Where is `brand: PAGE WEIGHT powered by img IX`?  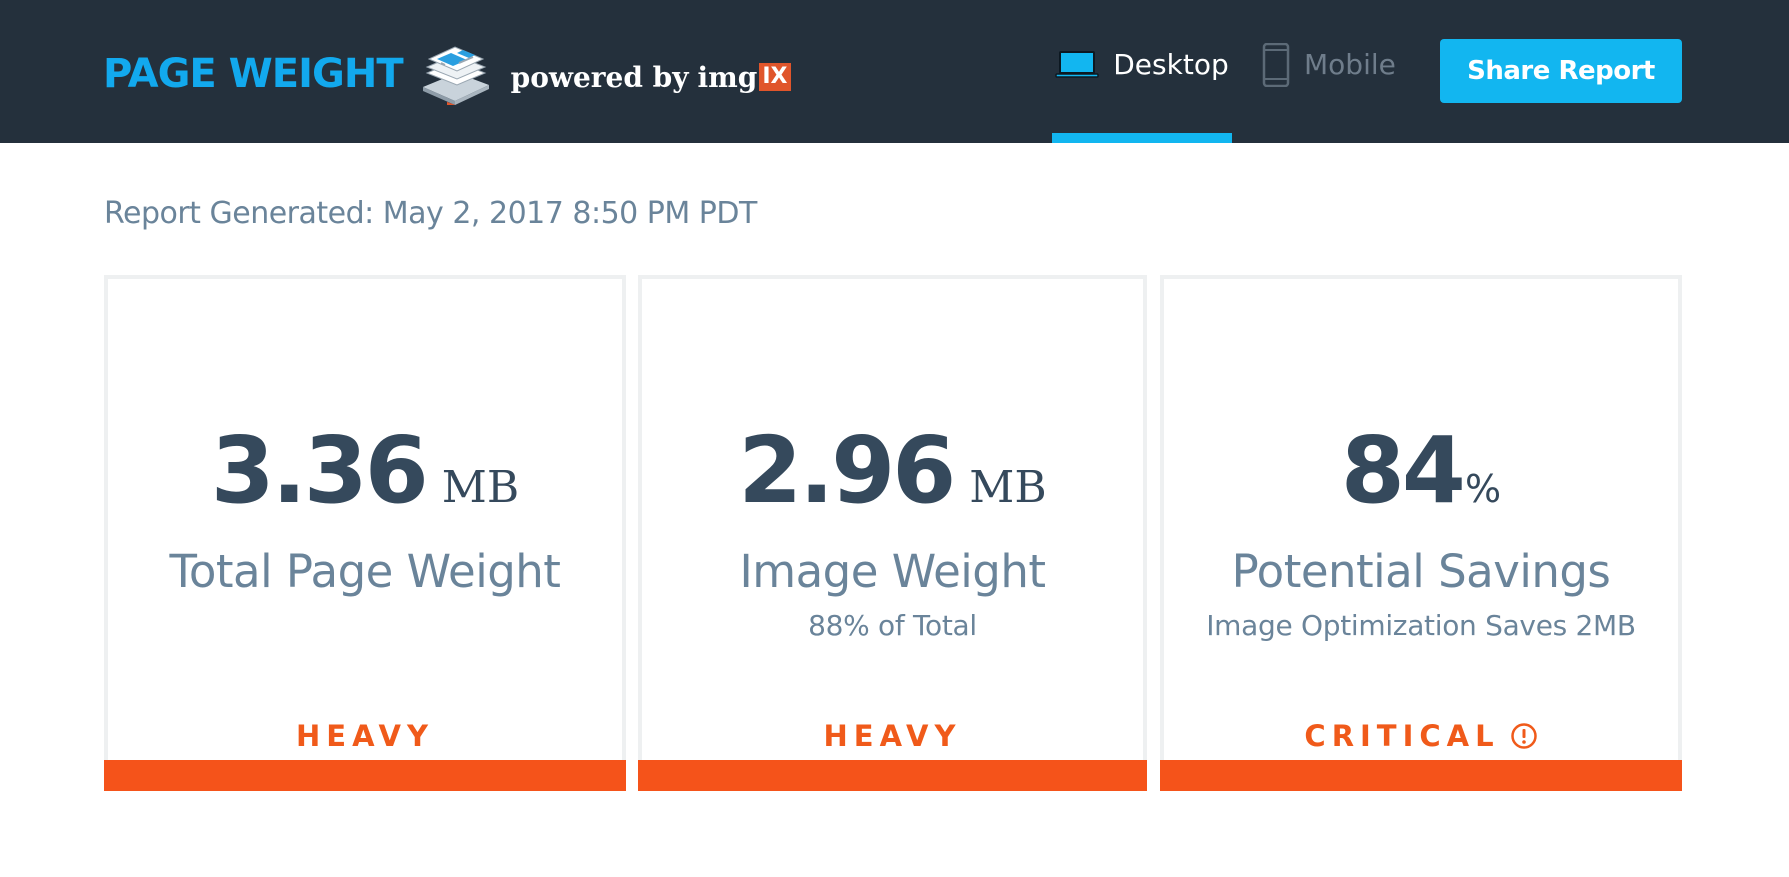 brand: PAGE WEIGHT powered by img IX is located at coordinates (447, 74).